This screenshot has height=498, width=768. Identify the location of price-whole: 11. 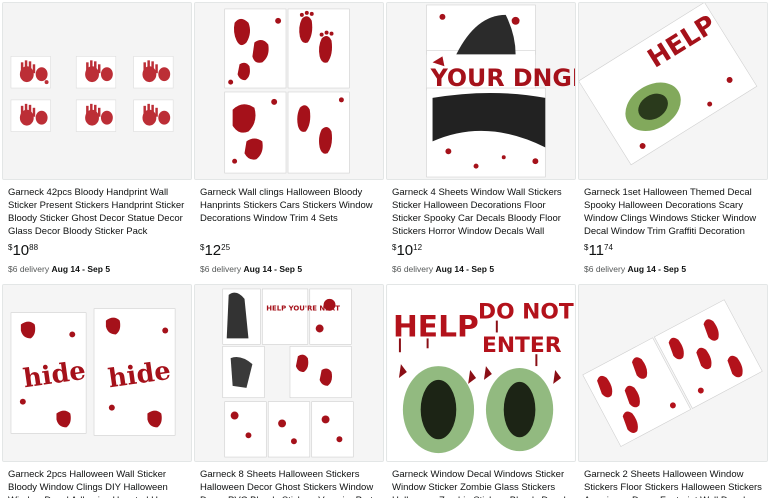
(596, 250).